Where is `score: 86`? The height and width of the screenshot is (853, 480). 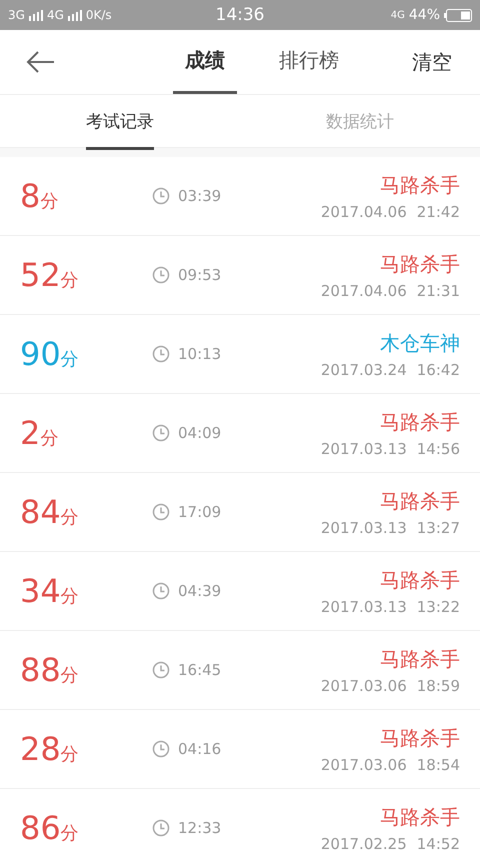
score: 86 is located at coordinates (40, 828).